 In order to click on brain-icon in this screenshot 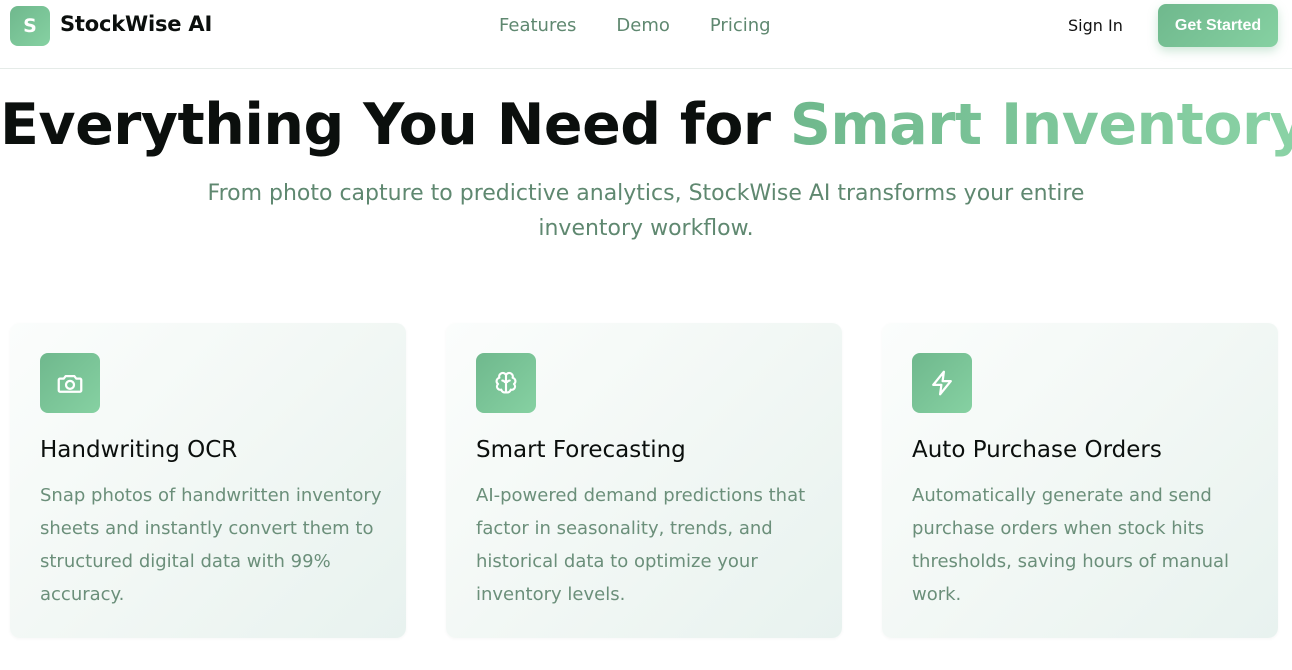, I will do `click(506, 383)`.